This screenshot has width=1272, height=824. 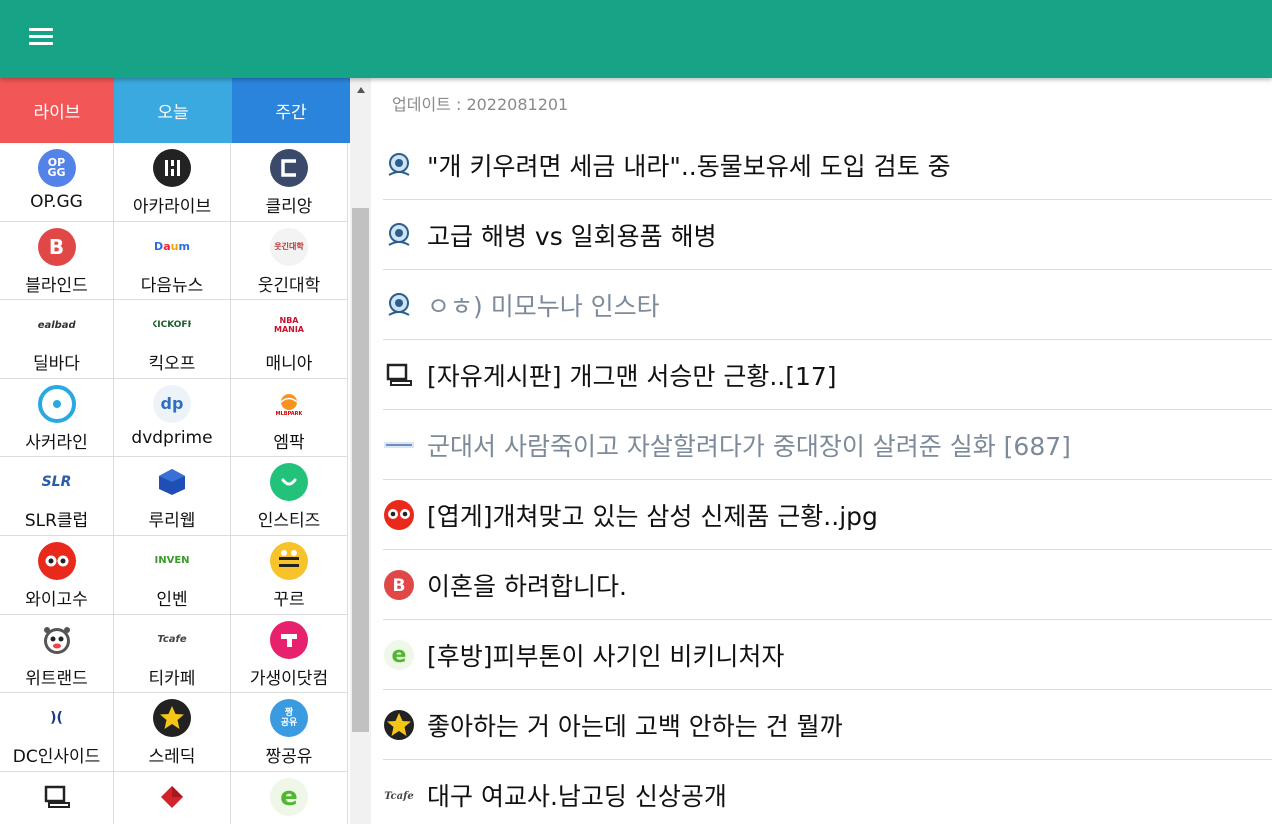 I want to click on site-label: SLR클럽, so click(x=56, y=521).